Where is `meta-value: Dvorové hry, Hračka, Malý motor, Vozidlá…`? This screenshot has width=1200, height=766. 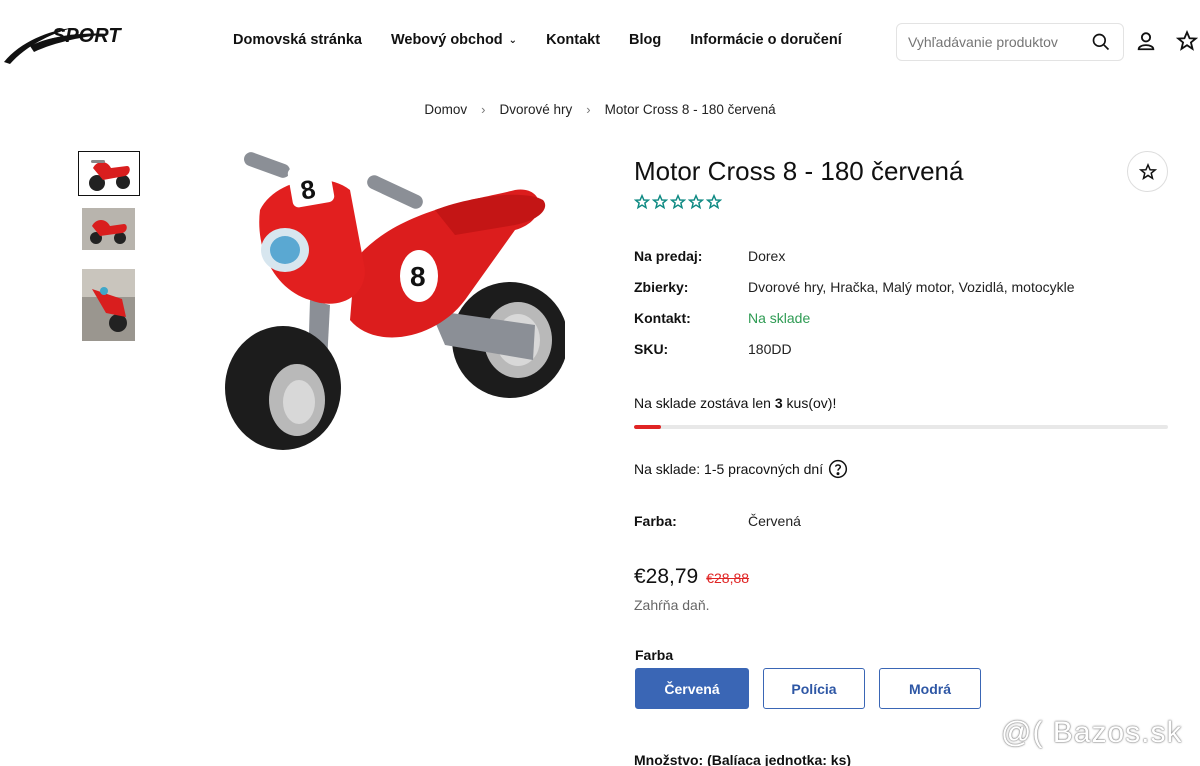 meta-value: Dvorové hry, Hračka, Malý motor, Vozidlá… is located at coordinates (911, 287).